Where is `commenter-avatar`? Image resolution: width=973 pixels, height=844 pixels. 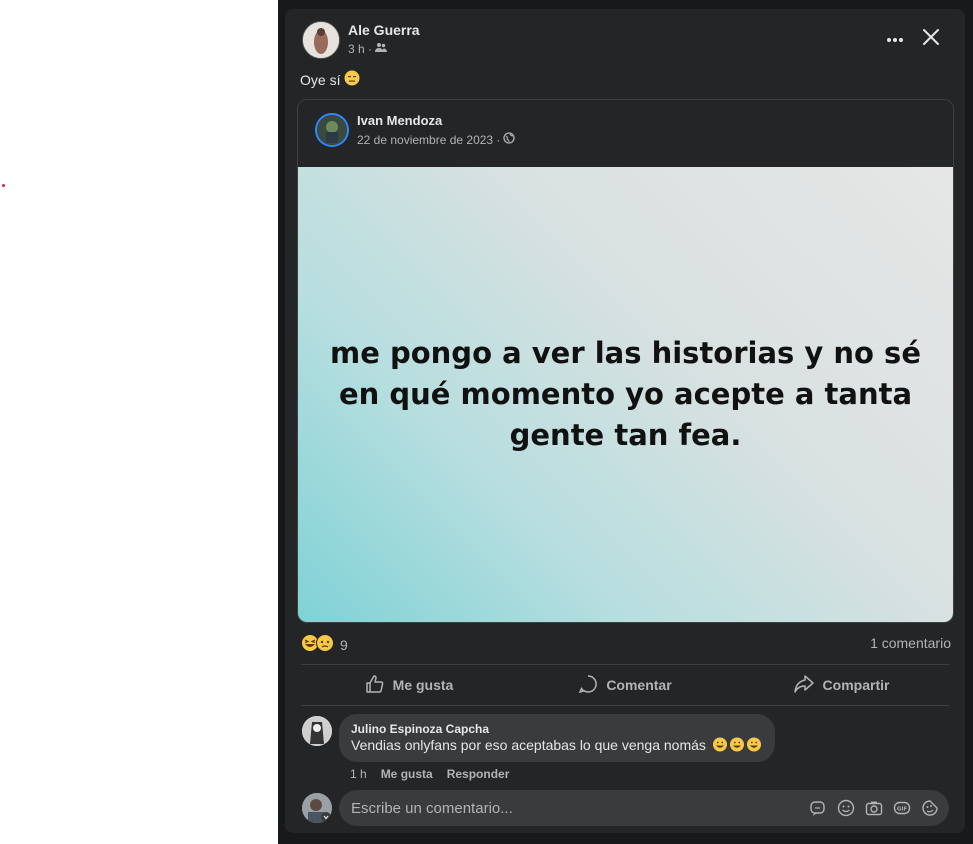
commenter-avatar is located at coordinates (317, 731).